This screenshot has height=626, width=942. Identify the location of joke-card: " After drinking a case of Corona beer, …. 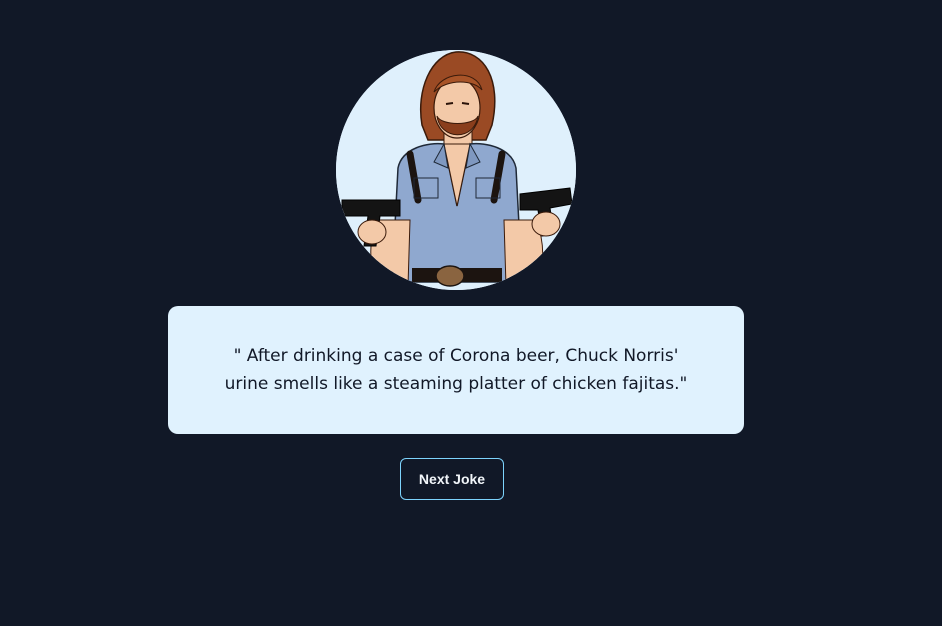
(456, 370).